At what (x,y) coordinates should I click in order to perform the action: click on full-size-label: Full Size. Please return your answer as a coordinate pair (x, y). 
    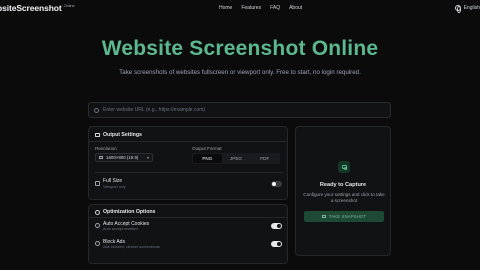
    Looking at the image, I should click on (113, 181).